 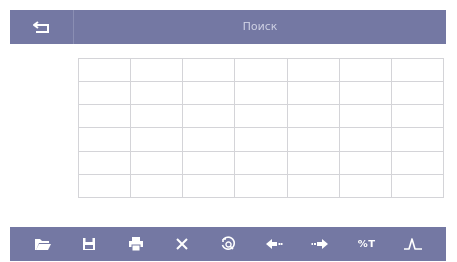 What do you see at coordinates (228, 27) in the screenshot?
I see `top-bar: Поиск` at bounding box center [228, 27].